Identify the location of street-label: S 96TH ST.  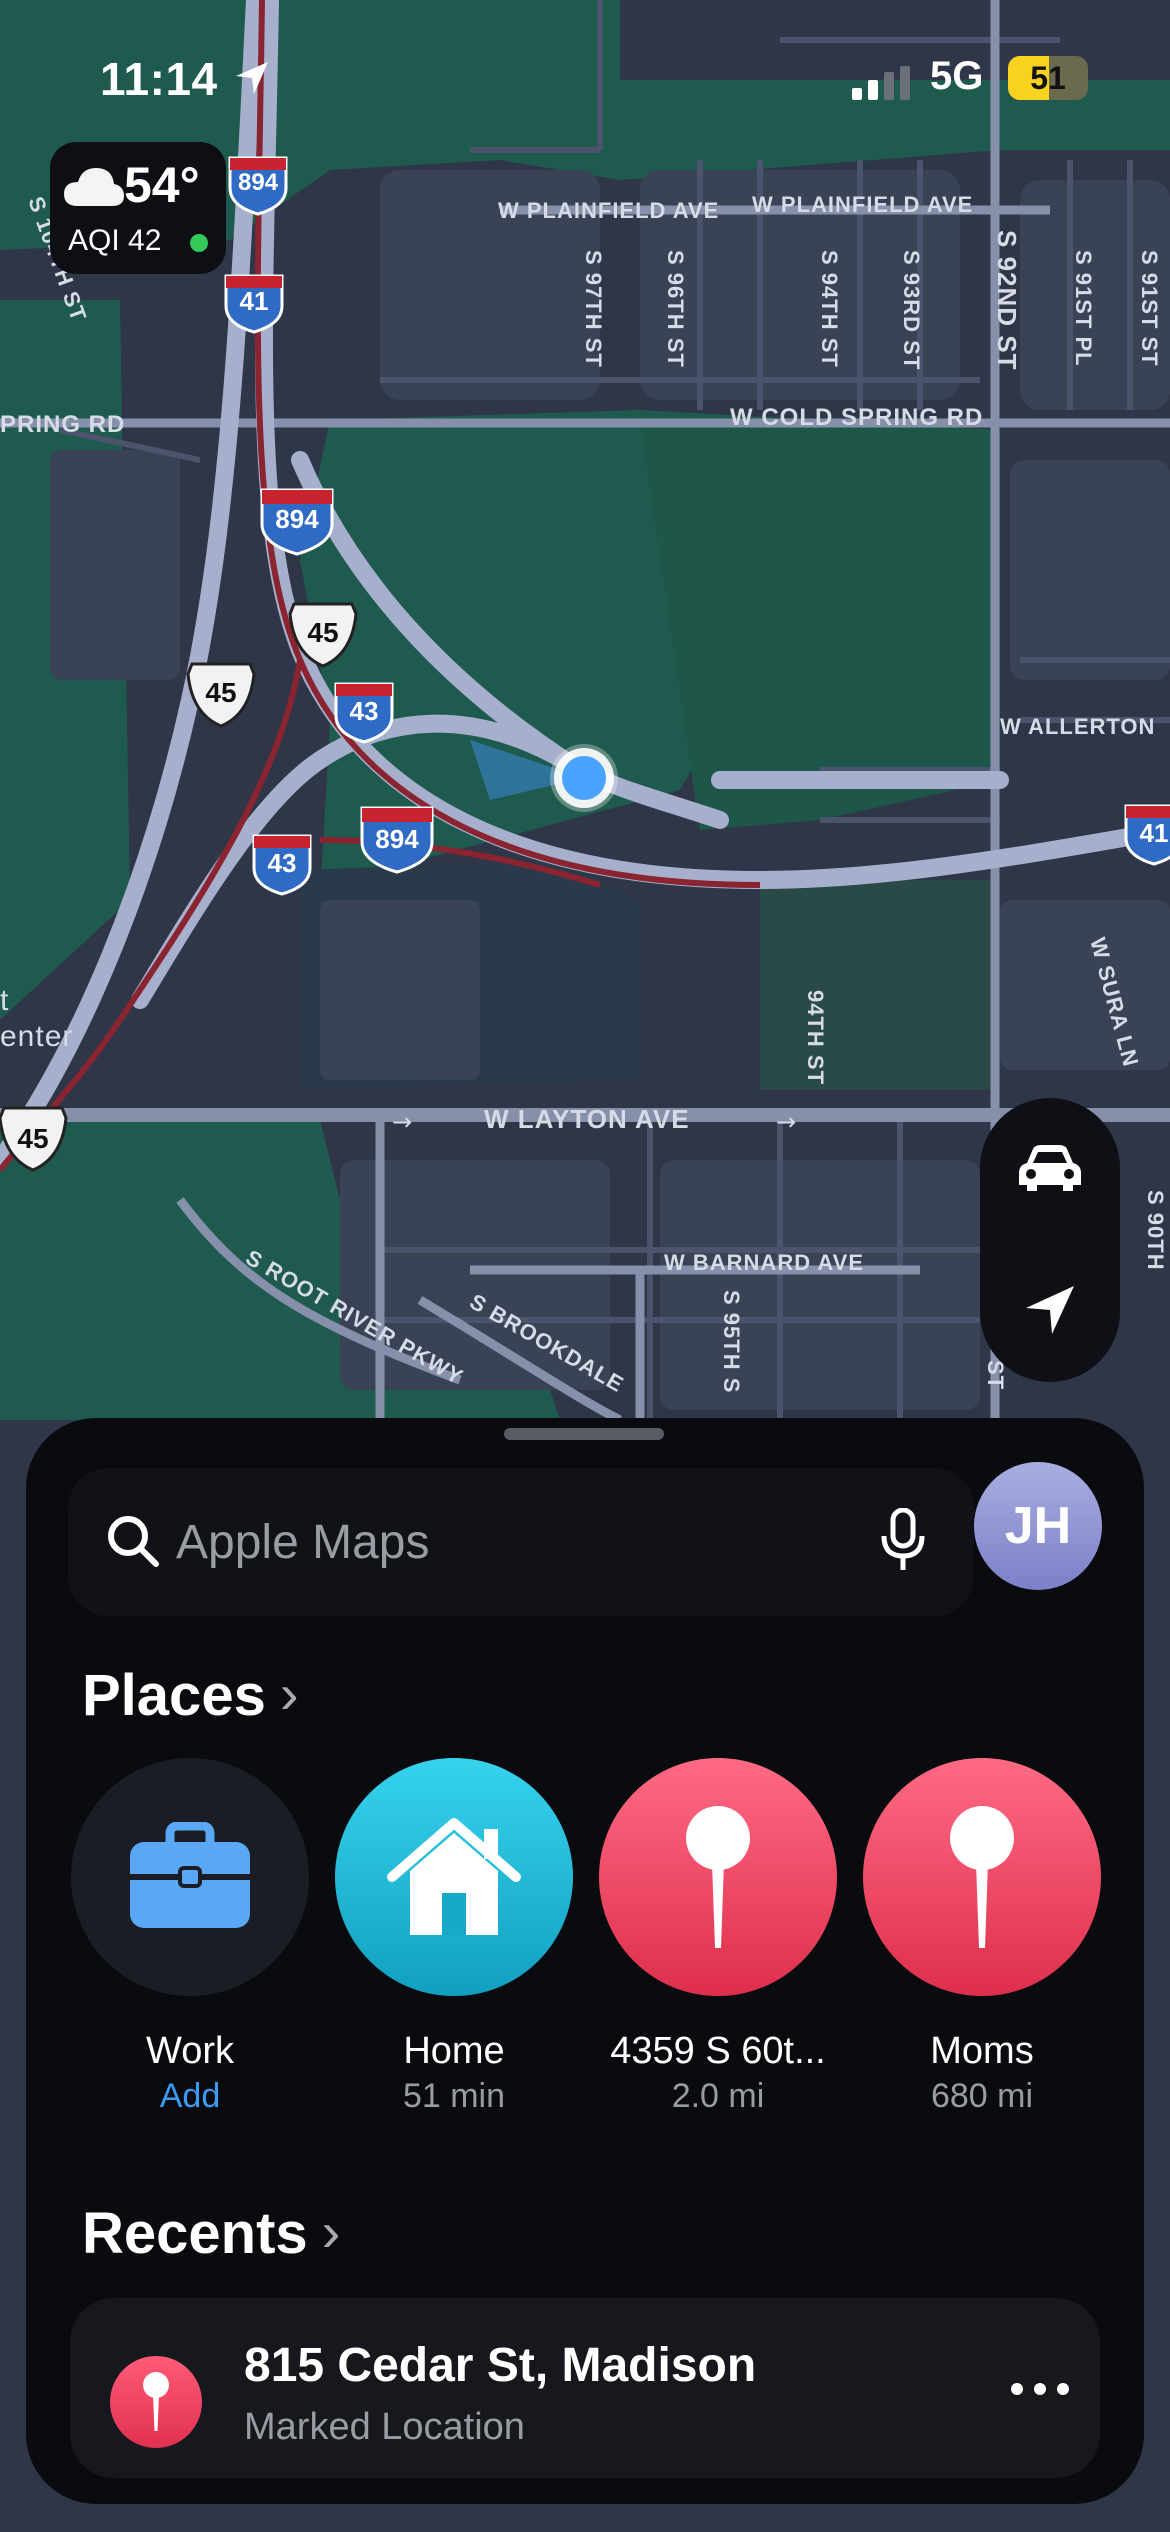
(675, 309).